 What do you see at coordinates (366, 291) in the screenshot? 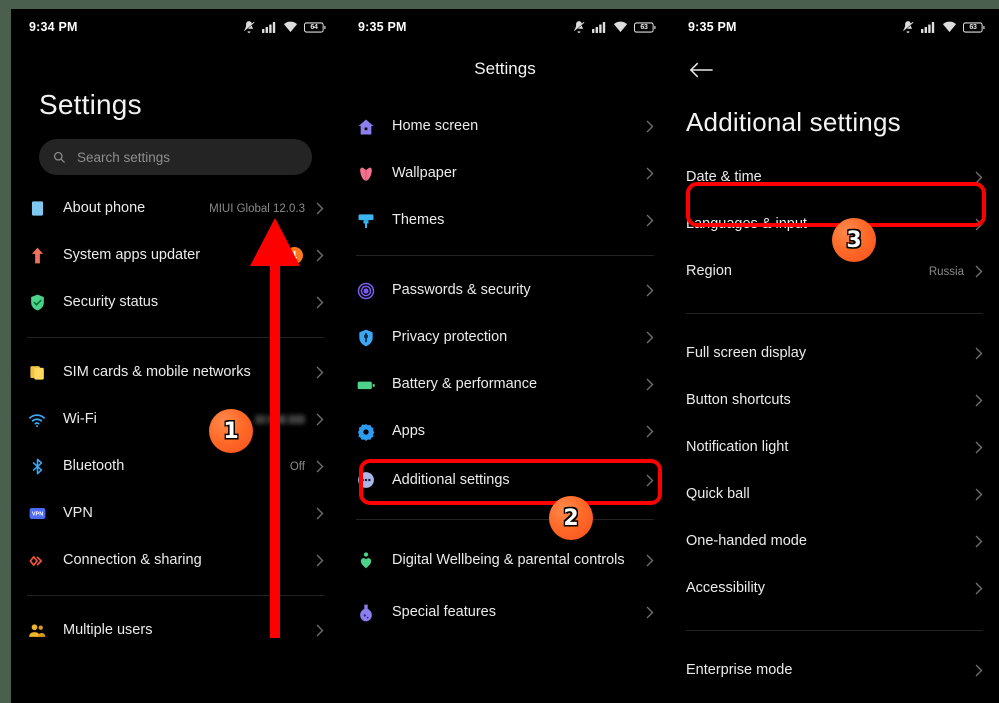
I see `passwords-security-icon` at bounding box center [366, 291].